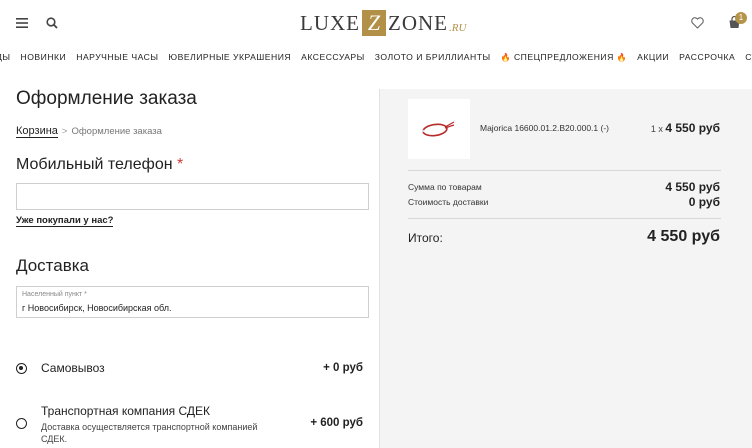  Describe the element at coordinates (418, 22) in the screenshot. I see `logo-text-right: ZONE` at that location.